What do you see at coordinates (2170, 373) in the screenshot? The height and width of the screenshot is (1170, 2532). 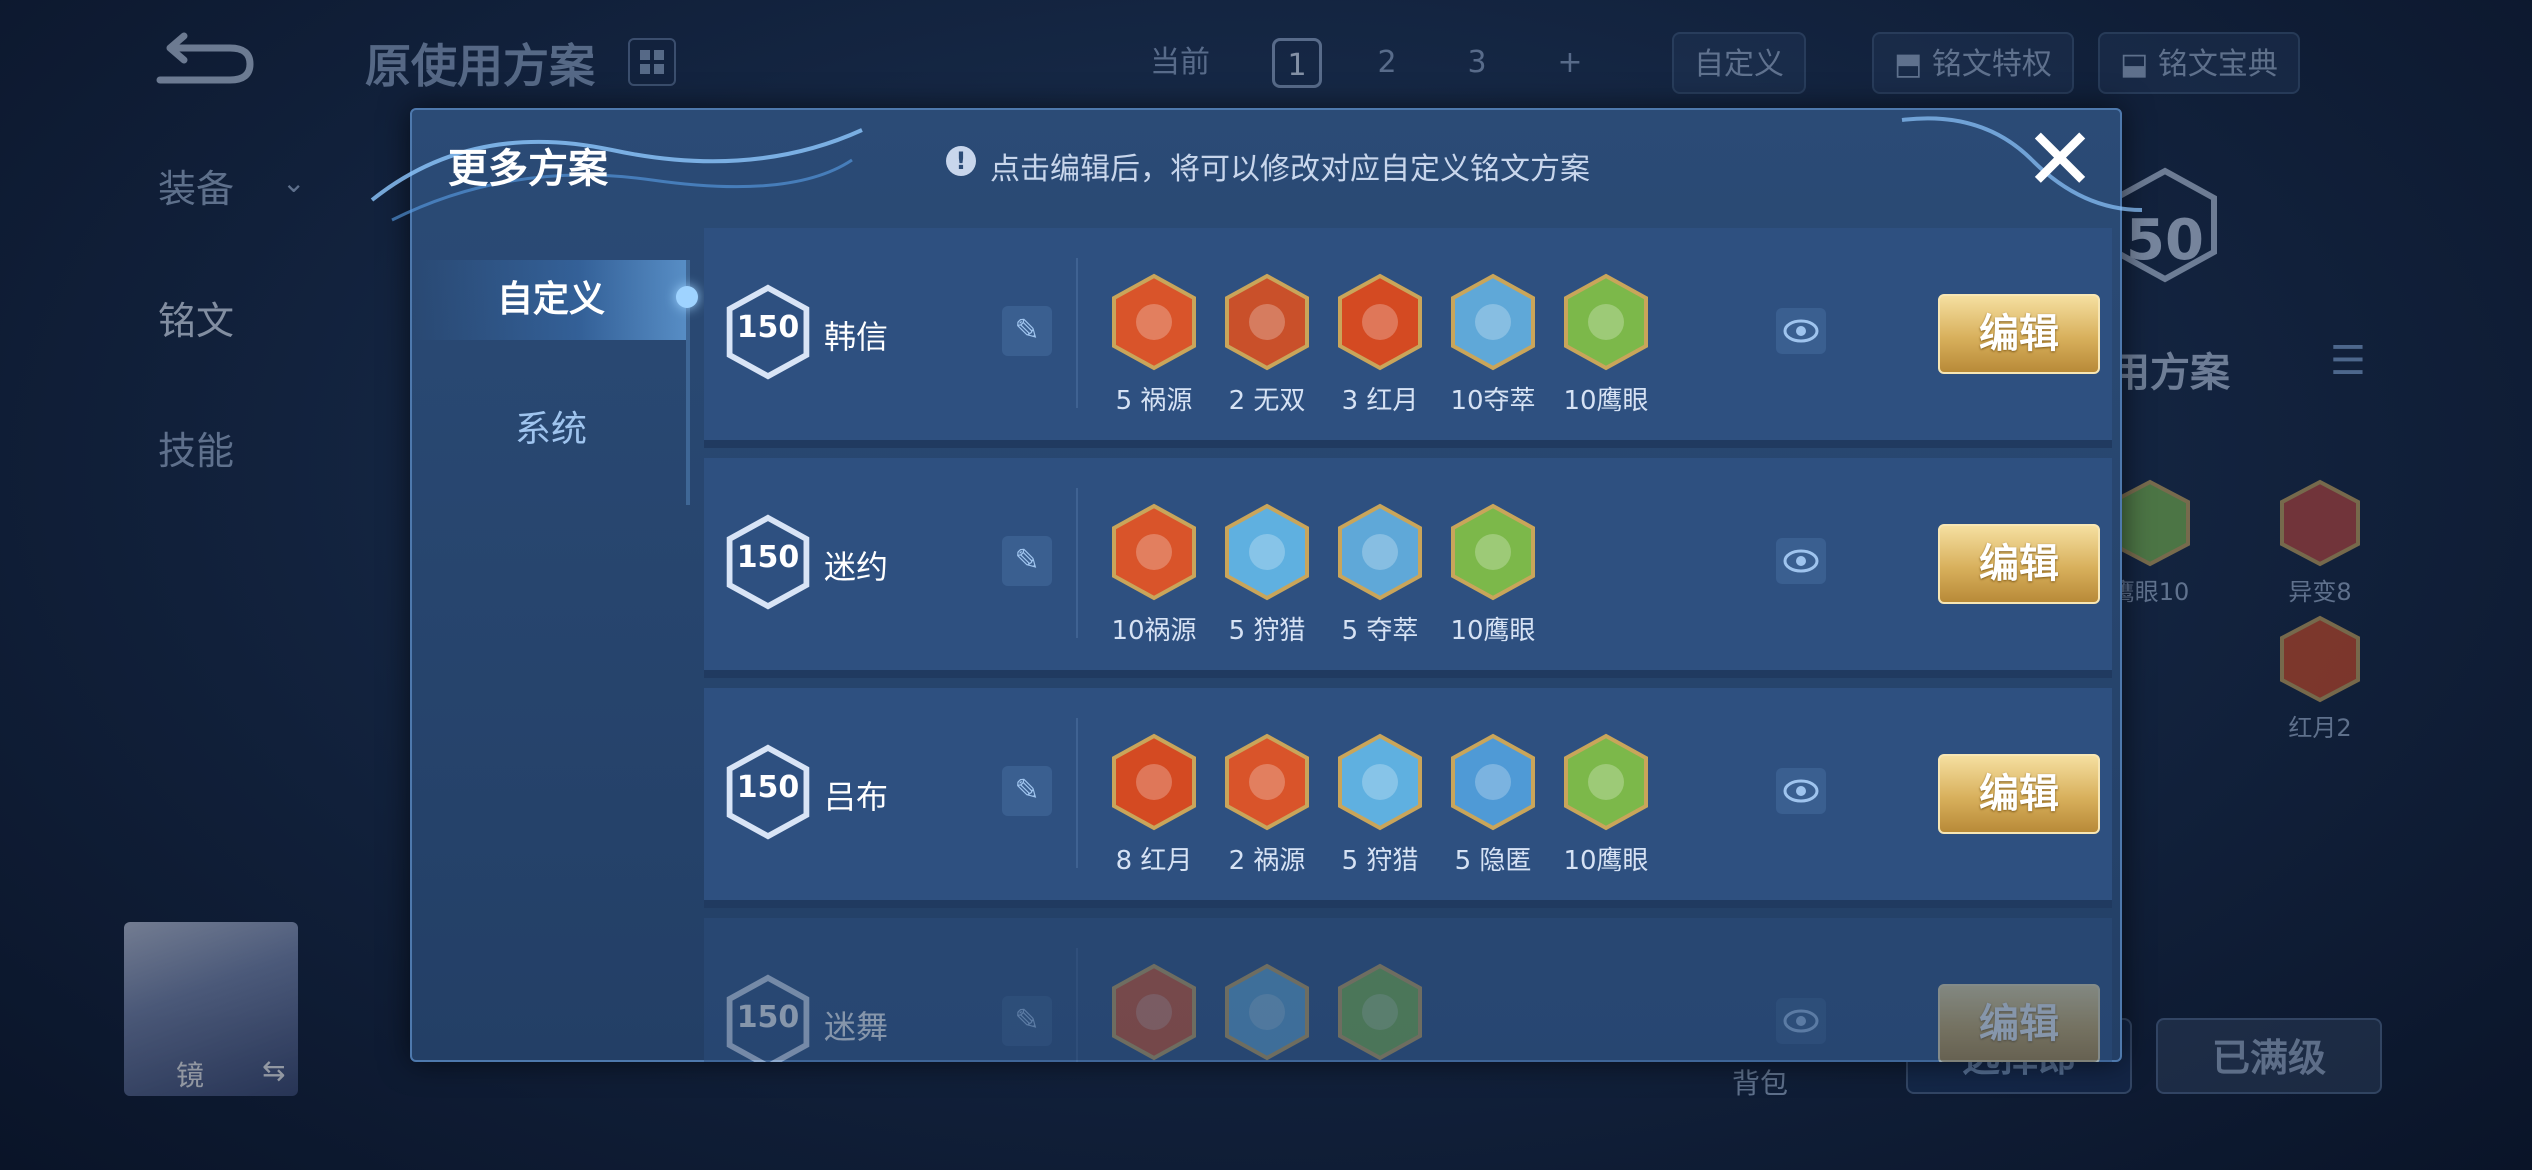 I see `plan-label: 用方案` at bounding box center [2170, 373].